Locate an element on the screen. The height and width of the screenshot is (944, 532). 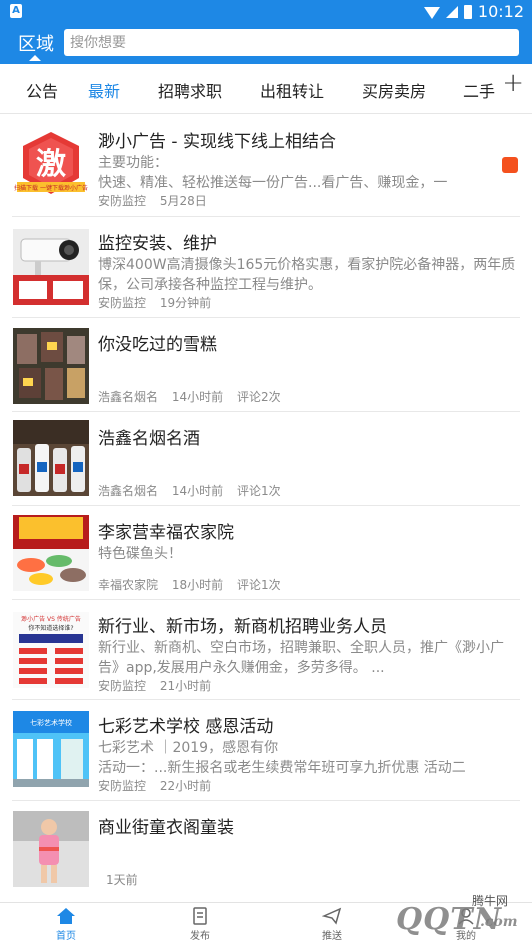
search-input is located at coordinates (291, 42).